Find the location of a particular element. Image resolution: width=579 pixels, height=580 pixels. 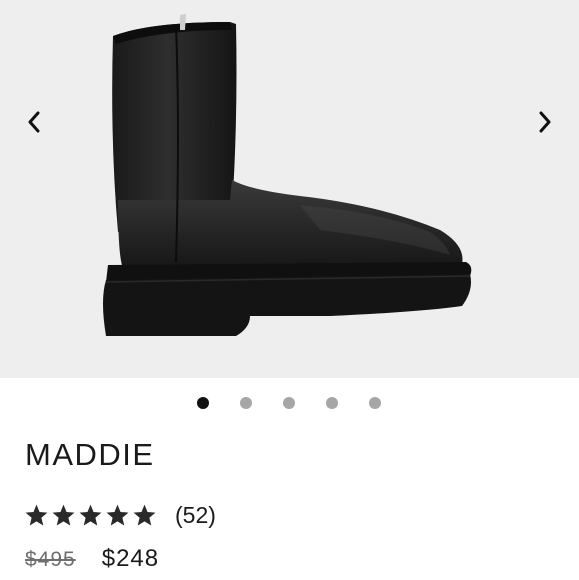

star-rating is located at coordinates (90, 515).